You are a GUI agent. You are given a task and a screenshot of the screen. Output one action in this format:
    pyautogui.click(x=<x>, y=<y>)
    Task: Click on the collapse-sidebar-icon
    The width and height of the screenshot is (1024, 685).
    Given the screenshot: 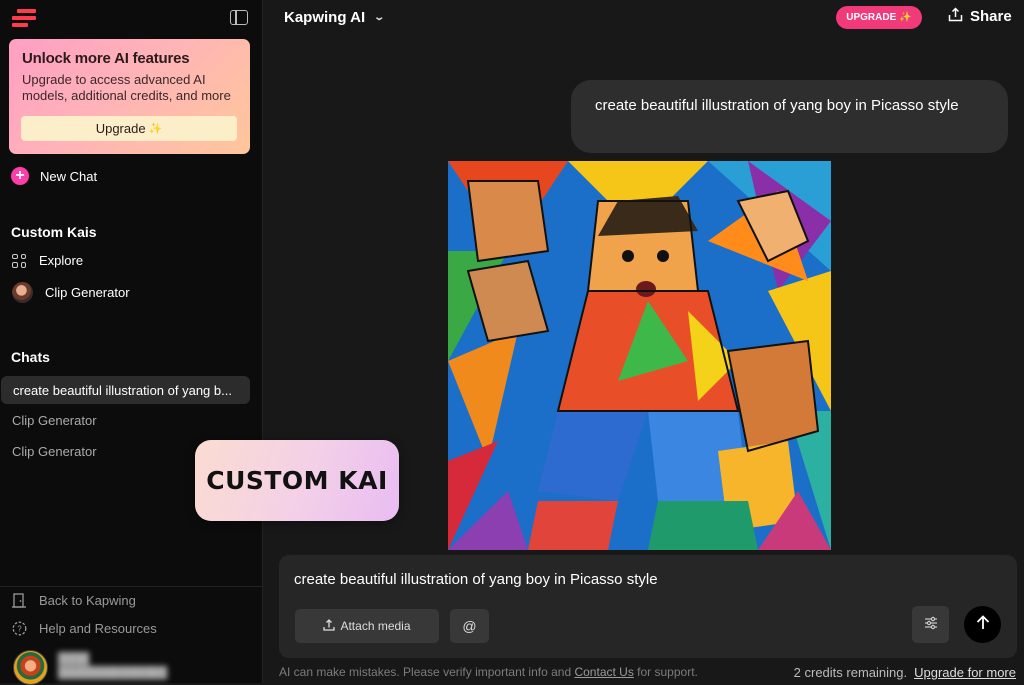 What is the action you would take?
    pyautogui.click(x=239, y=17)
    